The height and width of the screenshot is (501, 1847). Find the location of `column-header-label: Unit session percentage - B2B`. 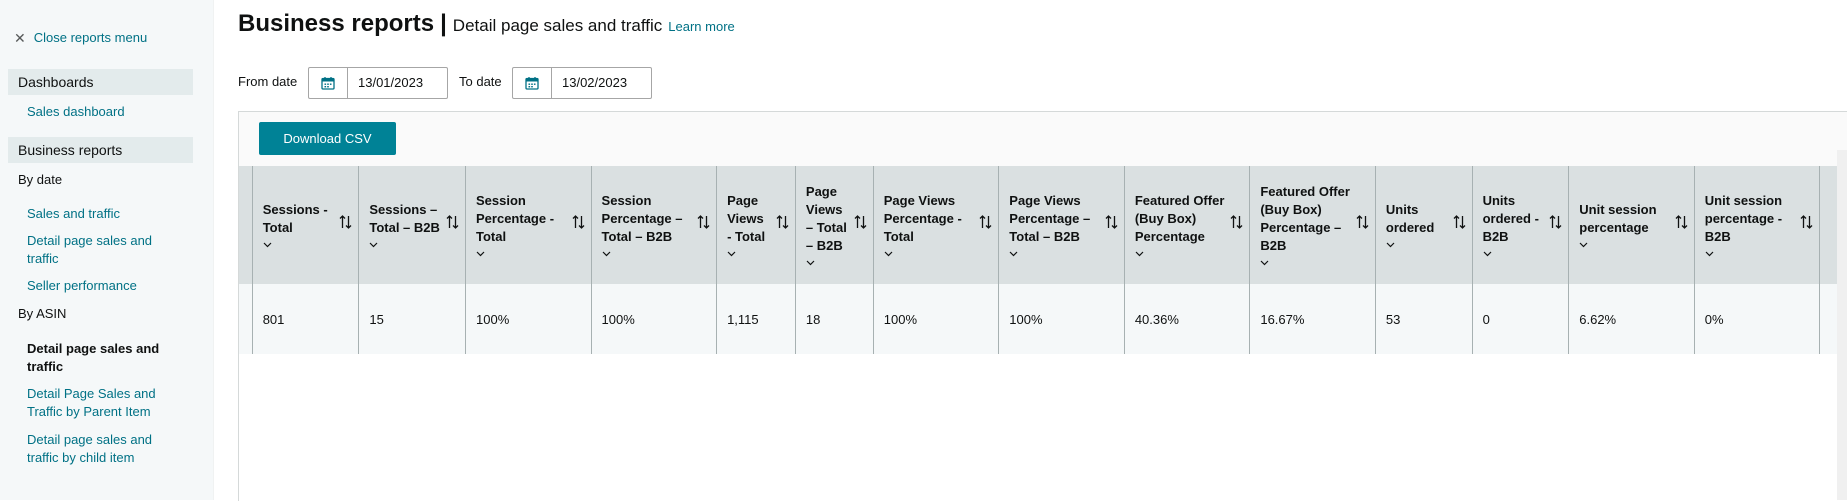

column-header-label: Unit session percentage - B2B is located at coordinates (1743, 218).